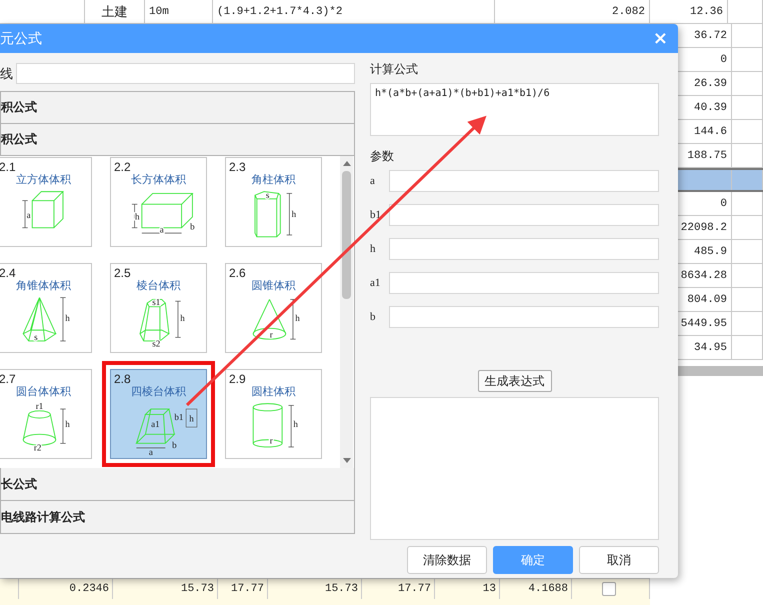  I want to click on dialog-title: 元公式, so click(21, 39).